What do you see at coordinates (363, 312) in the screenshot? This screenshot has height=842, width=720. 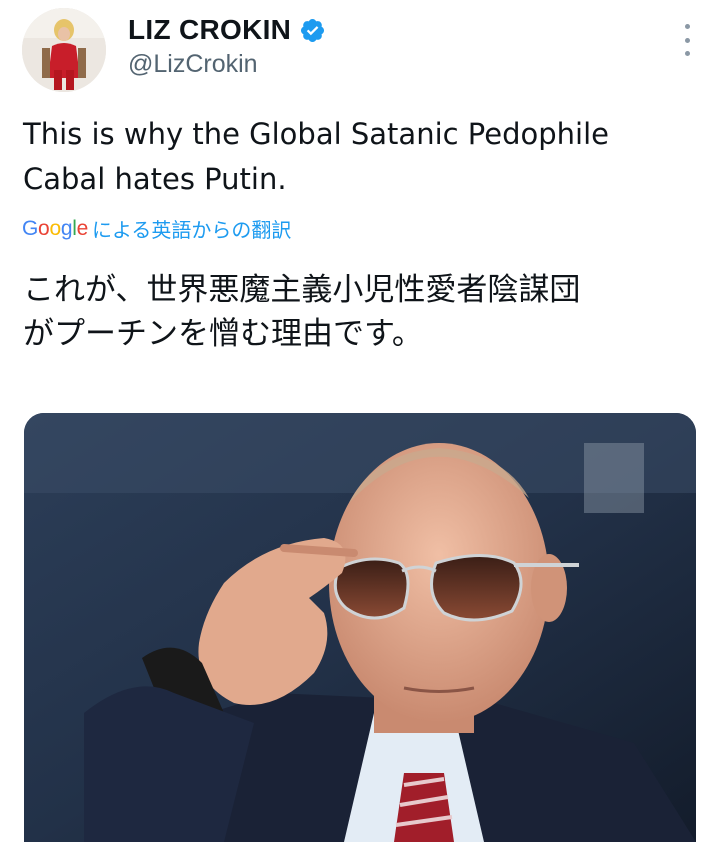 I see `translated-text: これが、世界悪魔主義小児性愛者陰謀団 がプーチンを憎む理由です。` at bounding box center [363, 312].